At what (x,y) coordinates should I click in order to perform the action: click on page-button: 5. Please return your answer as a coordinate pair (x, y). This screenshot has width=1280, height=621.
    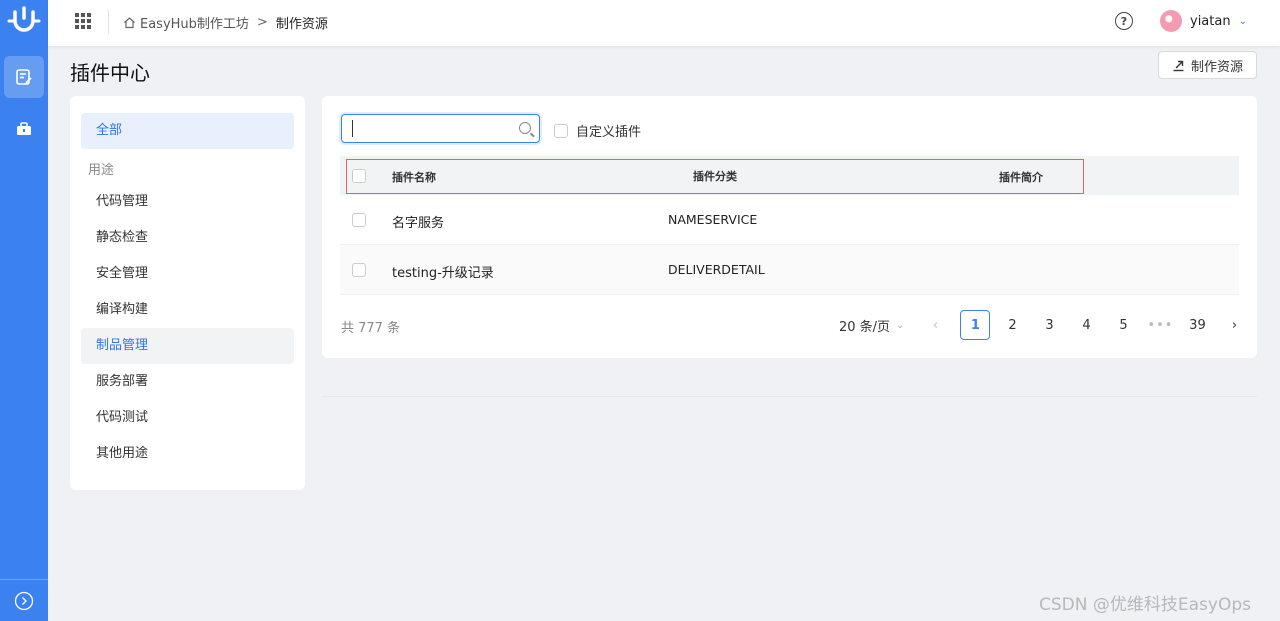
    Looking at the image, I should click on (1123, 325).